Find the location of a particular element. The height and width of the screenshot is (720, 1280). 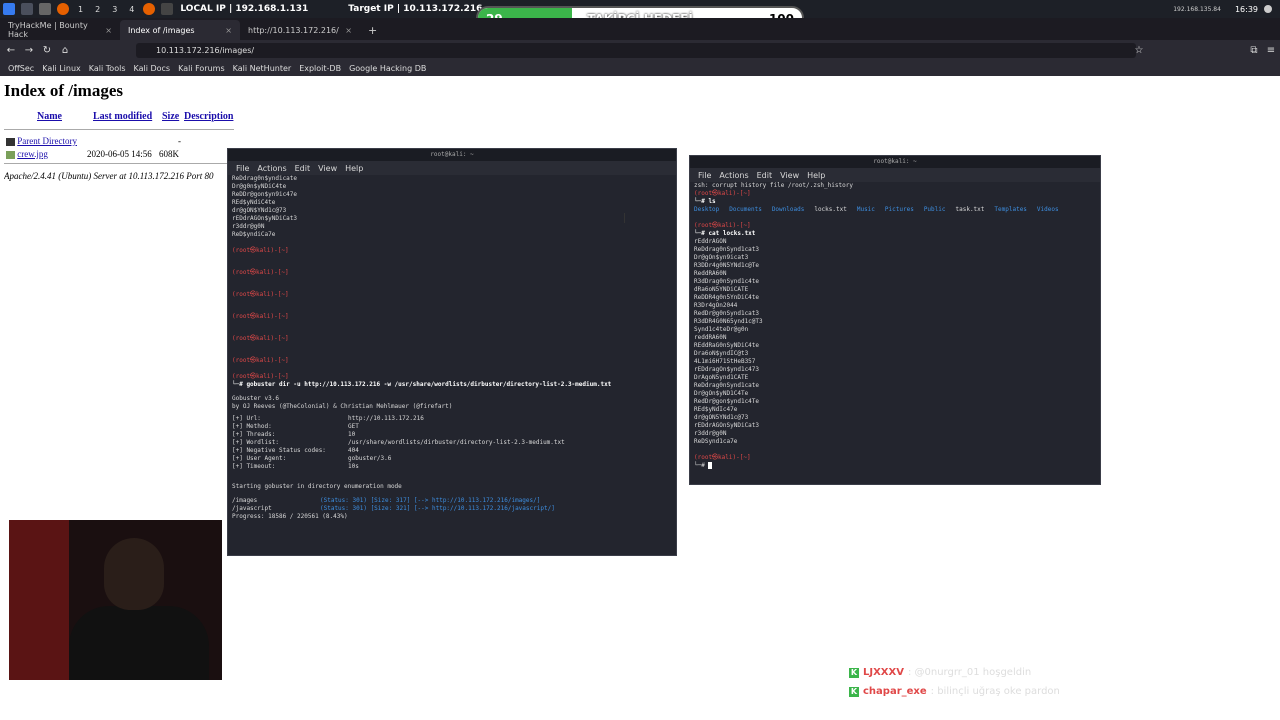

forward-icon: → is located at coordinates (29, 50).